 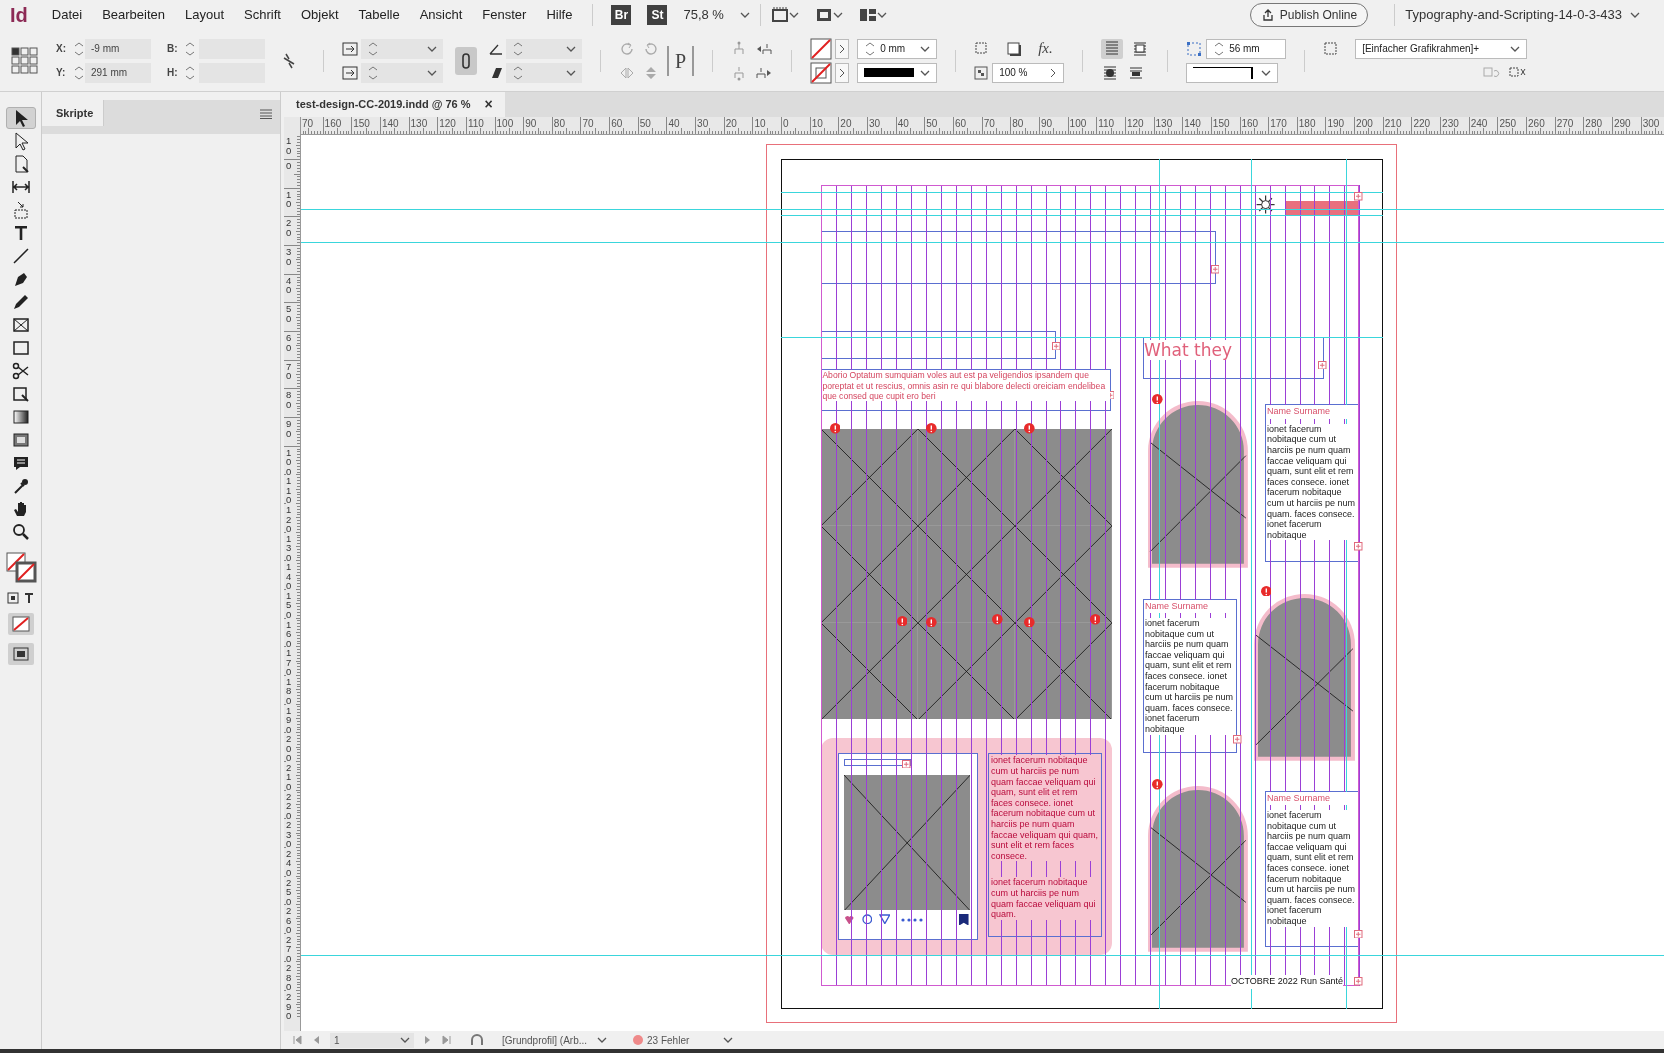 I want to click on scissors-icon, so click(x=20, y=371).